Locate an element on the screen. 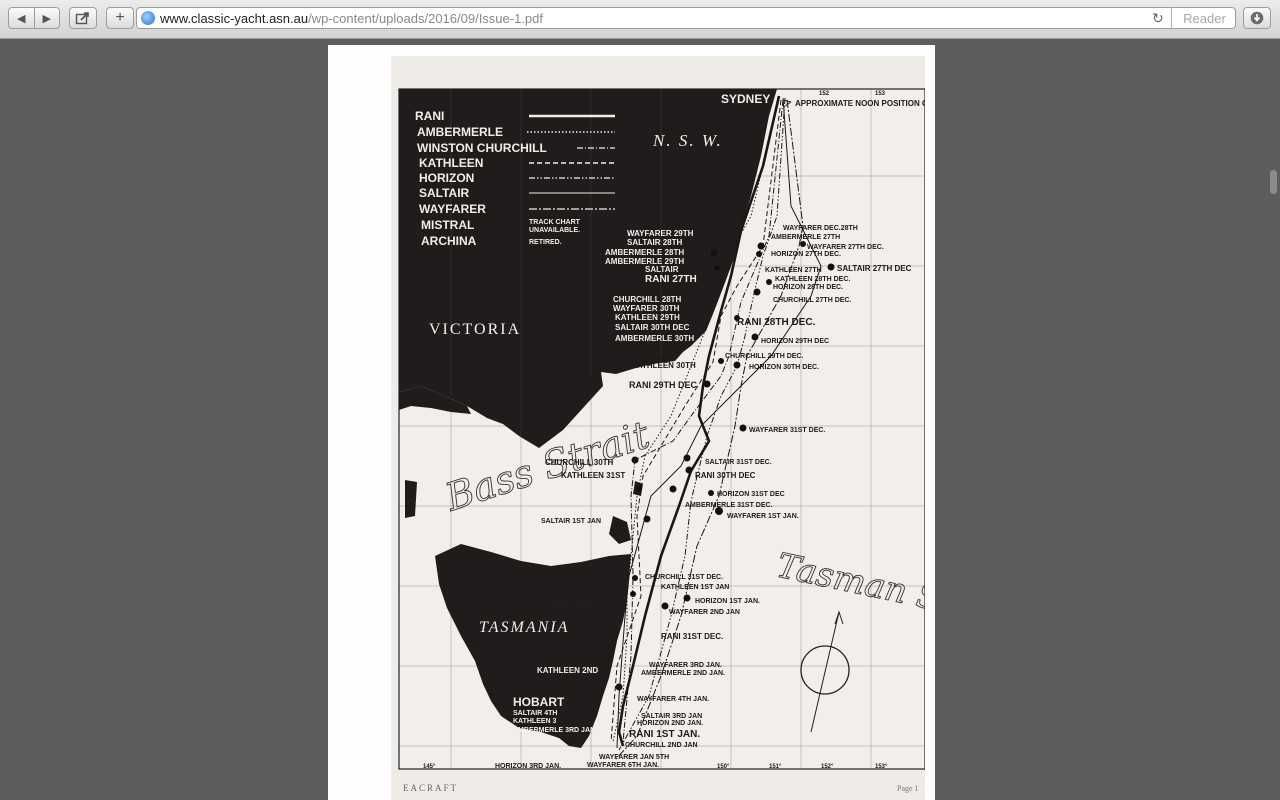 The width and height of the screenshot is (1280, 800). position-label: AMBERMERLE 28TH is located at coordinates (644, 252).